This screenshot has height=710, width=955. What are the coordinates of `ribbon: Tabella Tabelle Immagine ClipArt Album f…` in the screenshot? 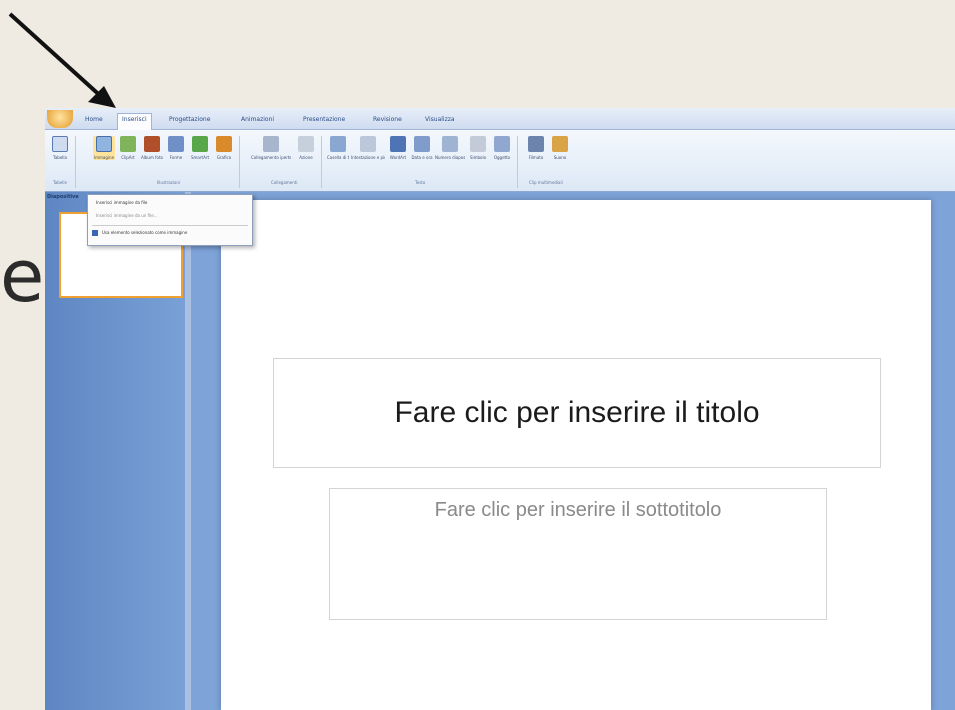 It's located at (500, 161).